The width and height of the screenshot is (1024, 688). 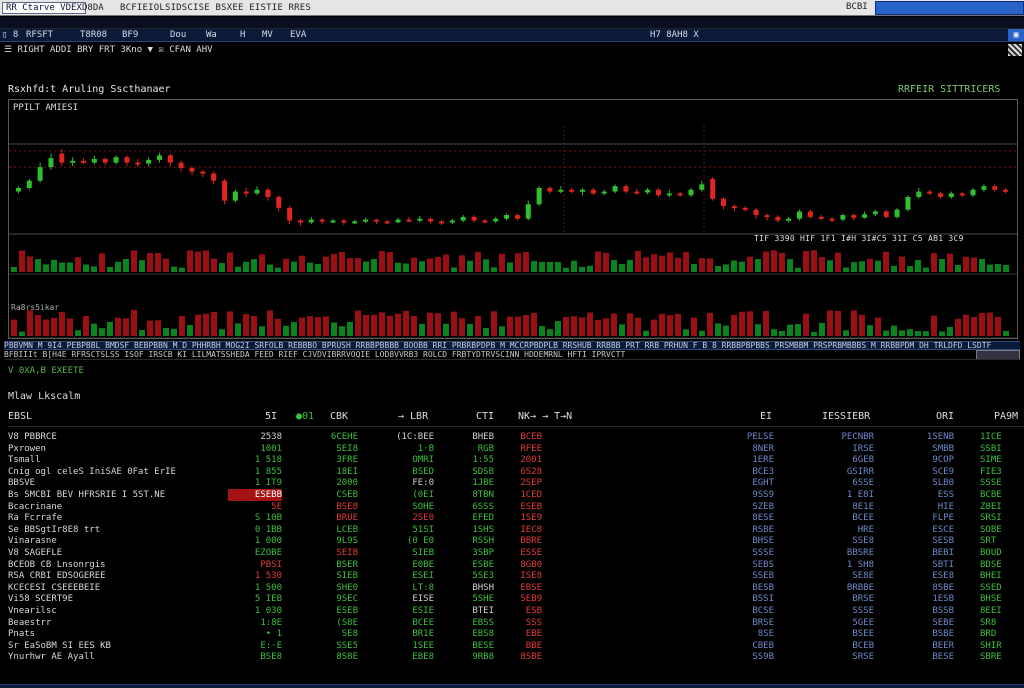 What do you see at coordinates (483, 506) in the screenshot?
I see `row-cell-4: 6SSS` at bounding box center [483, 506].